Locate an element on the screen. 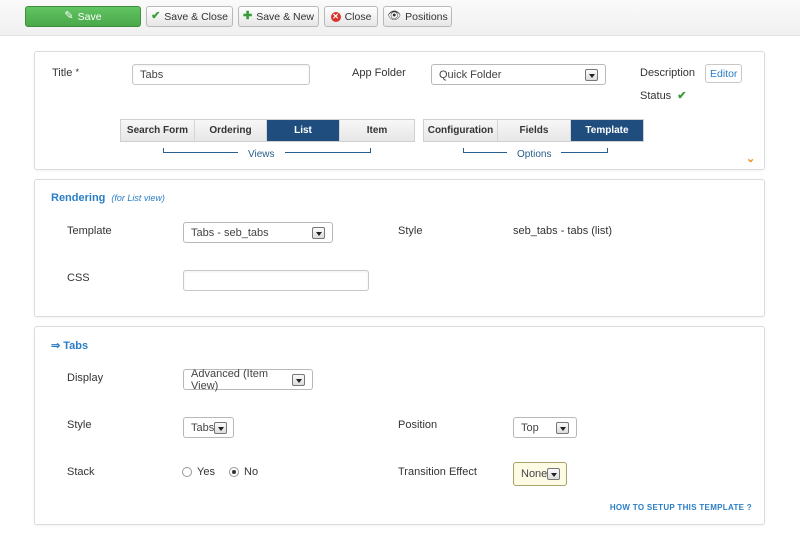 The width and height of the screenshot is (800, 533). css-label: CSS is located at coordinates (78, 278).